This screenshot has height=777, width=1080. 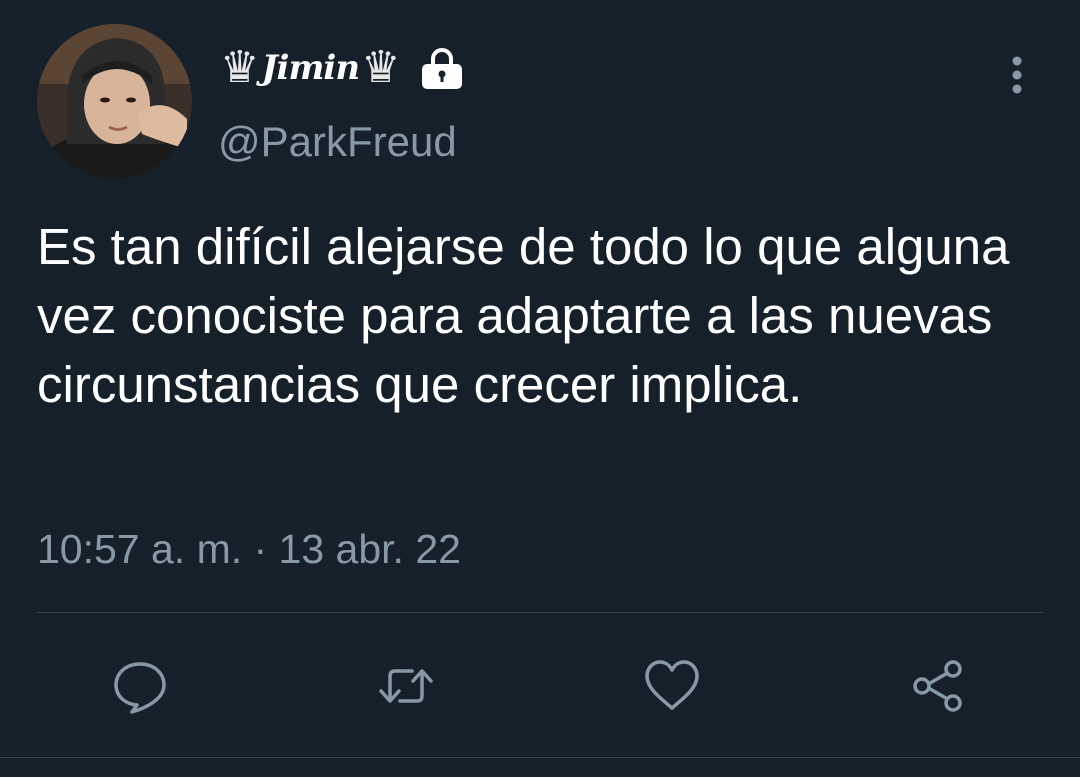 What do you see at coordinates (442, 68) in the screenshot?
I see `lock-icon` at bounding box center [442, 68].